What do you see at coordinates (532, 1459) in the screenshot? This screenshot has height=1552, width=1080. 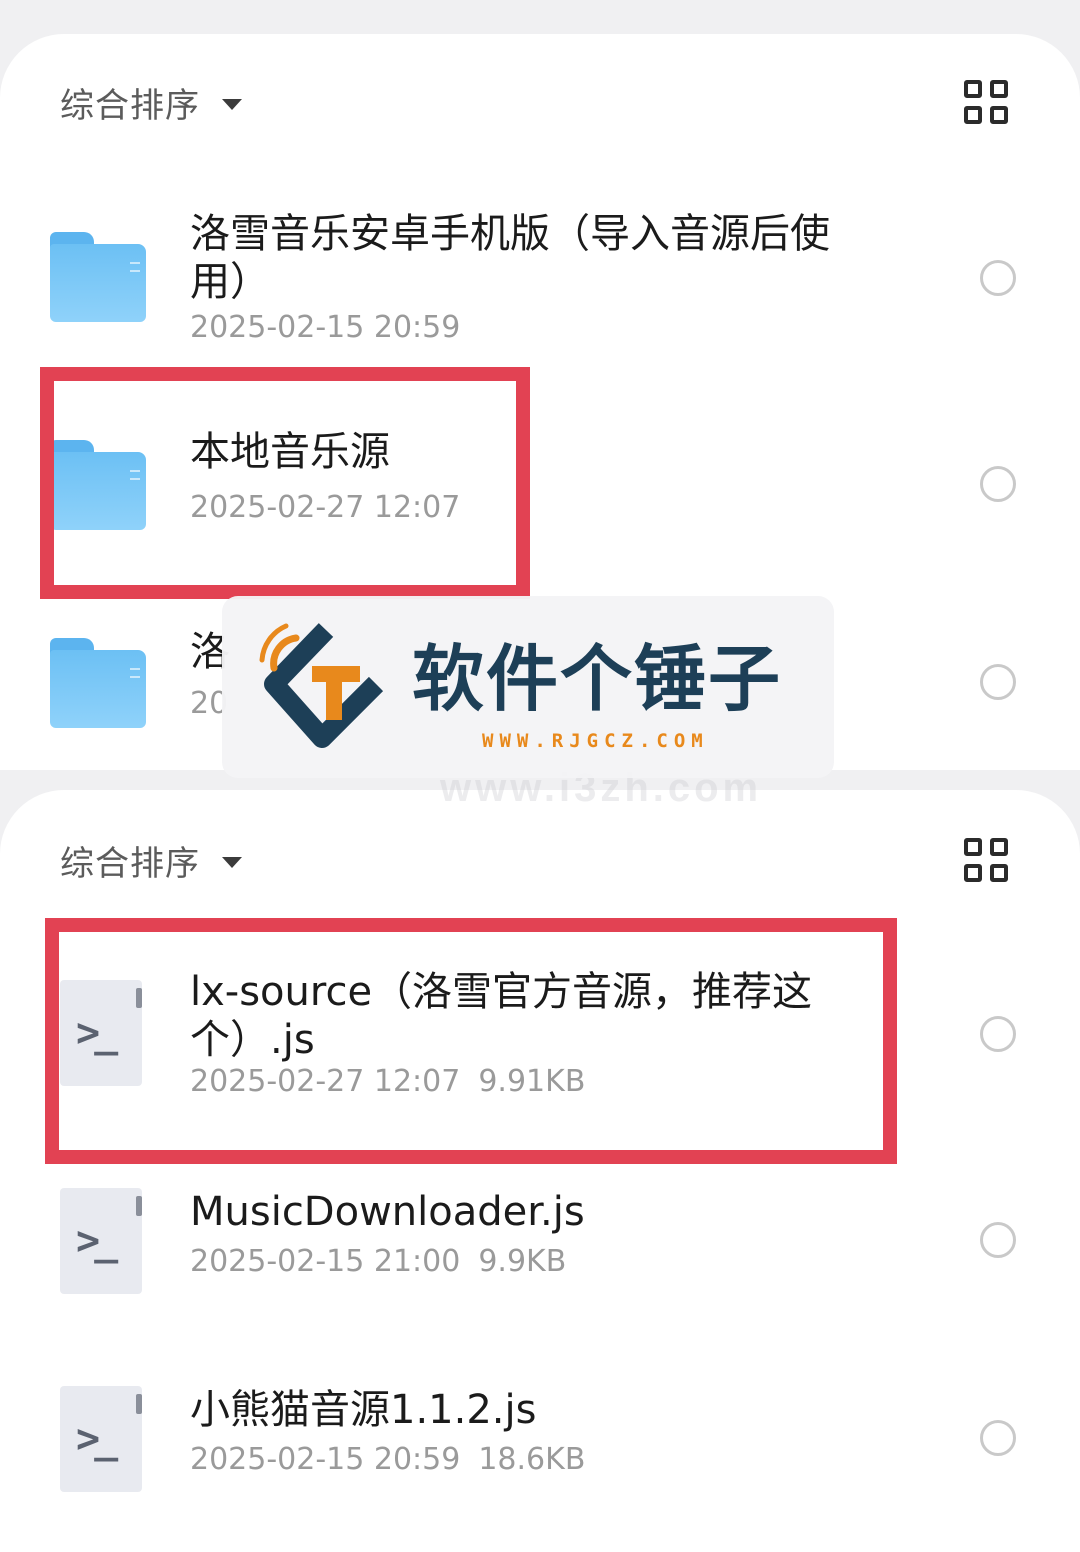 I see `item-size: 18.6KB` at bounding box center [532, 1459].